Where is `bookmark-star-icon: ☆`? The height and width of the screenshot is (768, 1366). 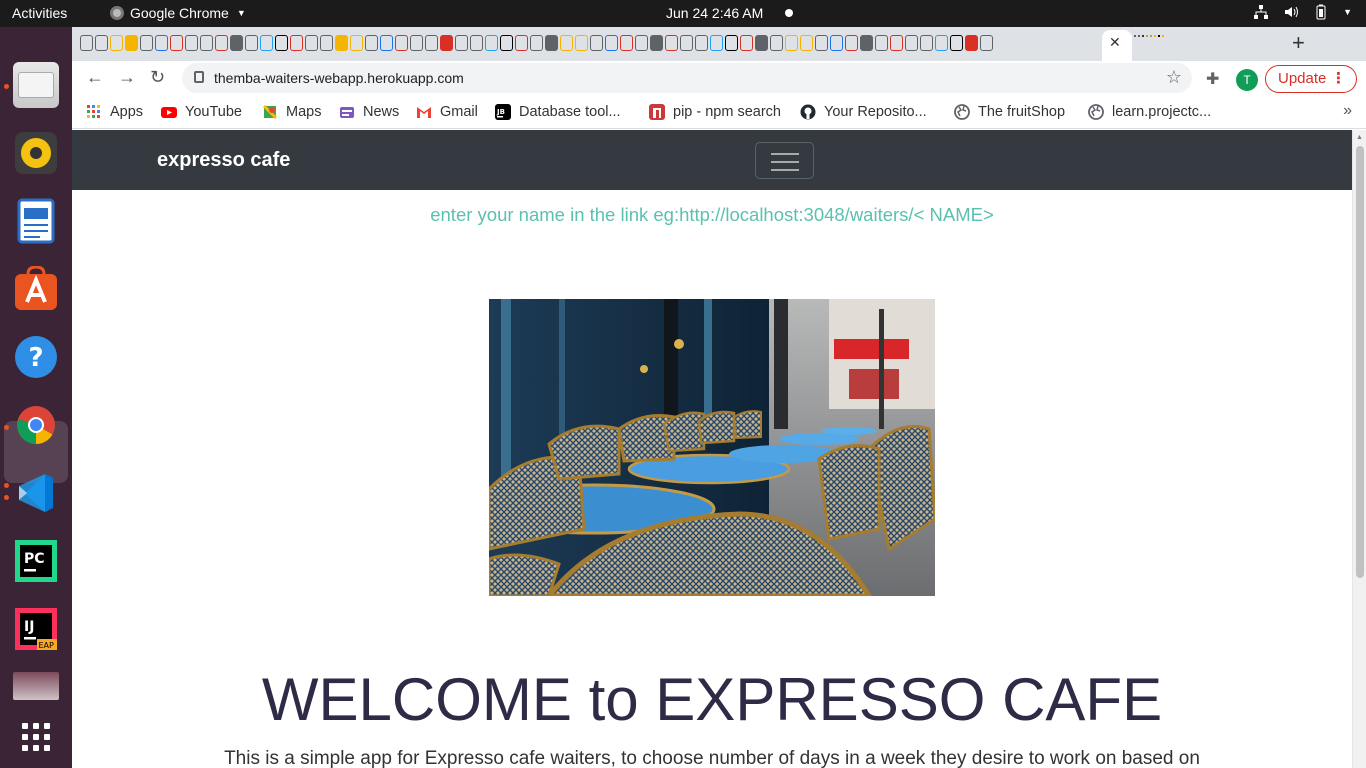 bookmark-star-icon: ☆ is located at coordinates (1174, 77).